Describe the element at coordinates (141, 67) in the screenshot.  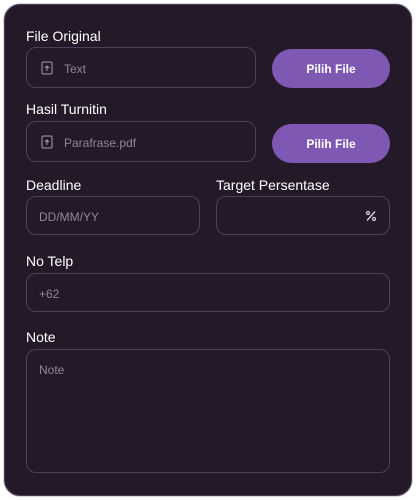
I see `file-original-field: Text` at that location.